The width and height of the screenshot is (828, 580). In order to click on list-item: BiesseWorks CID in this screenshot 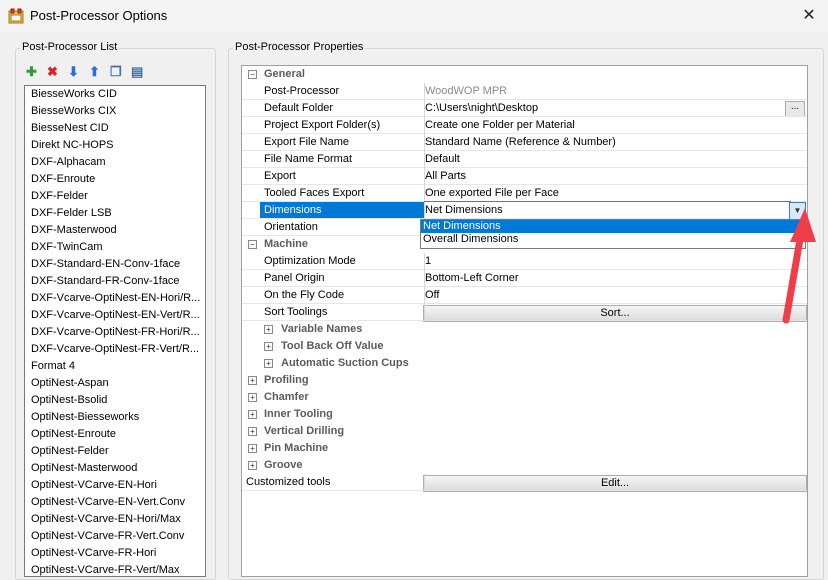, I will do `click(115, 94)`.